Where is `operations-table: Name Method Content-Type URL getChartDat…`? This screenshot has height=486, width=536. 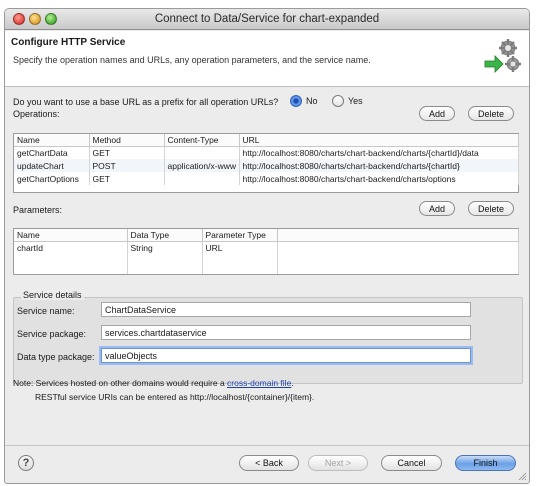
operations-table: Name Method Content-Type URL getChartDat… is located at coordinates (266, 163).